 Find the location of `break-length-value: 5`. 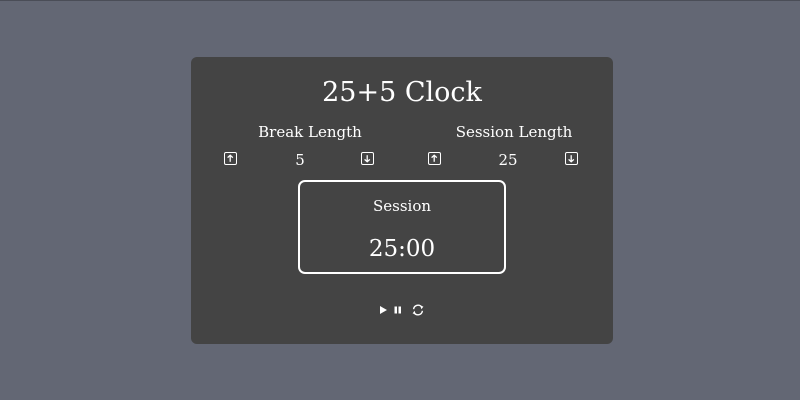

break-length-value: 5 is located at coordinates (300, 160).